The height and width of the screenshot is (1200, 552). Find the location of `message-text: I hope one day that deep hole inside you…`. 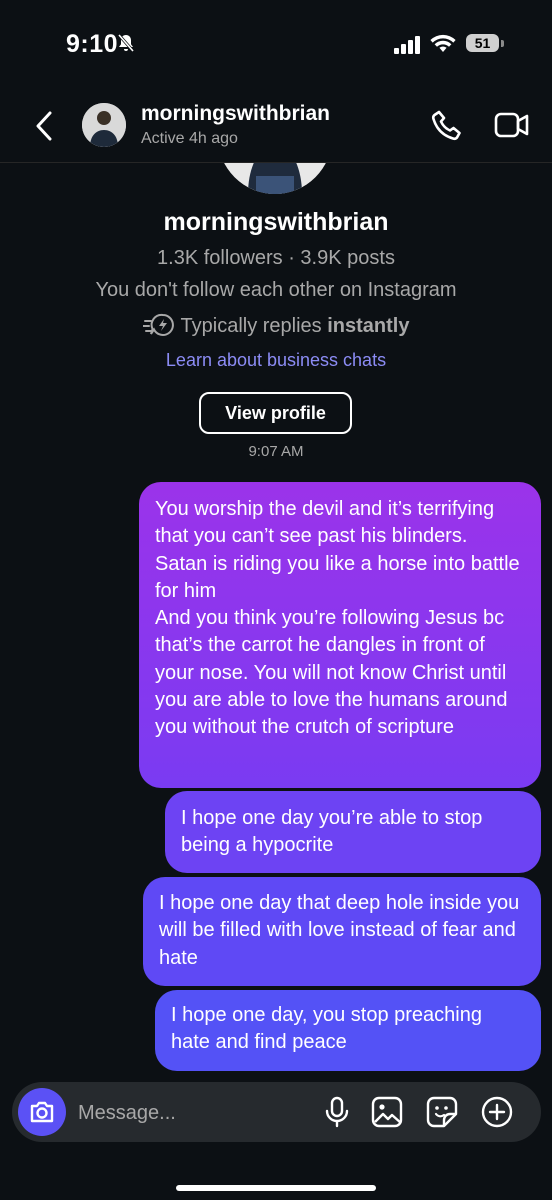

message-text: I hope one day that deep hole inside you… is located at coordinates (339, 930).